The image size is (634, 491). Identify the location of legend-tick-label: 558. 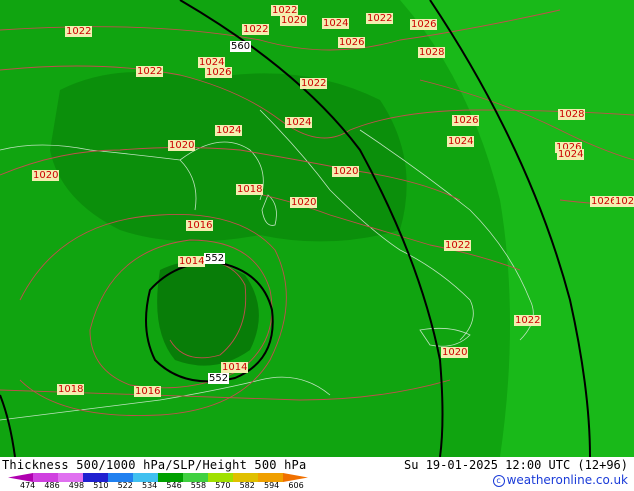
(198, 485).